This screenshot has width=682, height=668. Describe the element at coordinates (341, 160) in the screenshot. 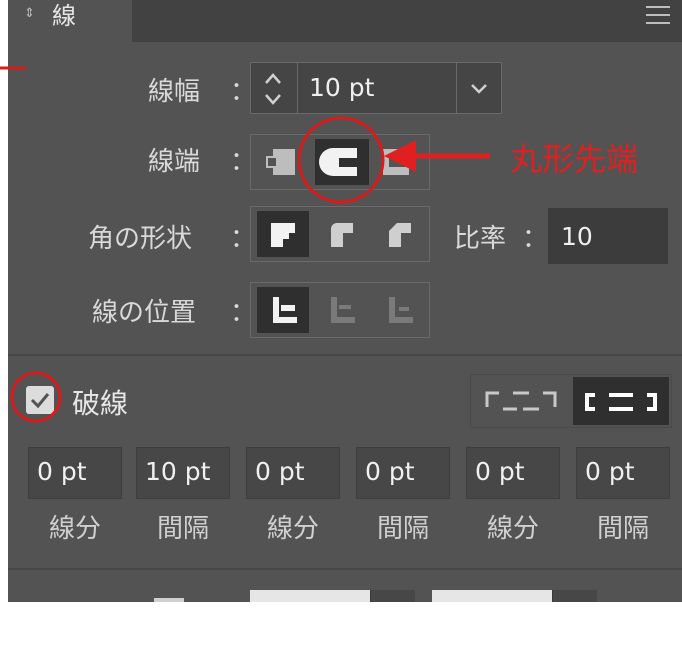

I see `annotation-circle` at that location.